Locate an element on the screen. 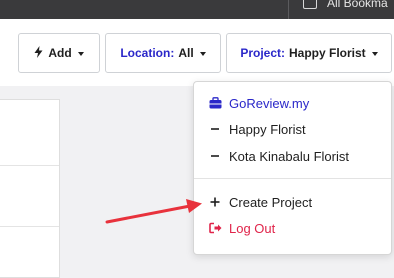 The image size is (394, 278). menu-item-happy-florist: Happy Florist is located at coordinates (257, 129).